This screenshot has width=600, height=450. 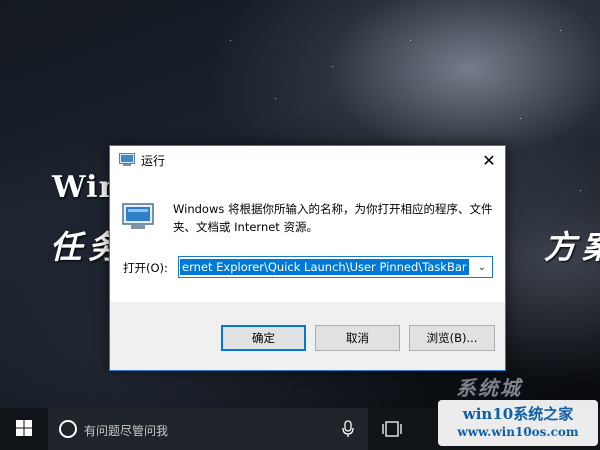 I want to click on cortana-search-box: 有问题尽管问我, so click(x=208, y=429).